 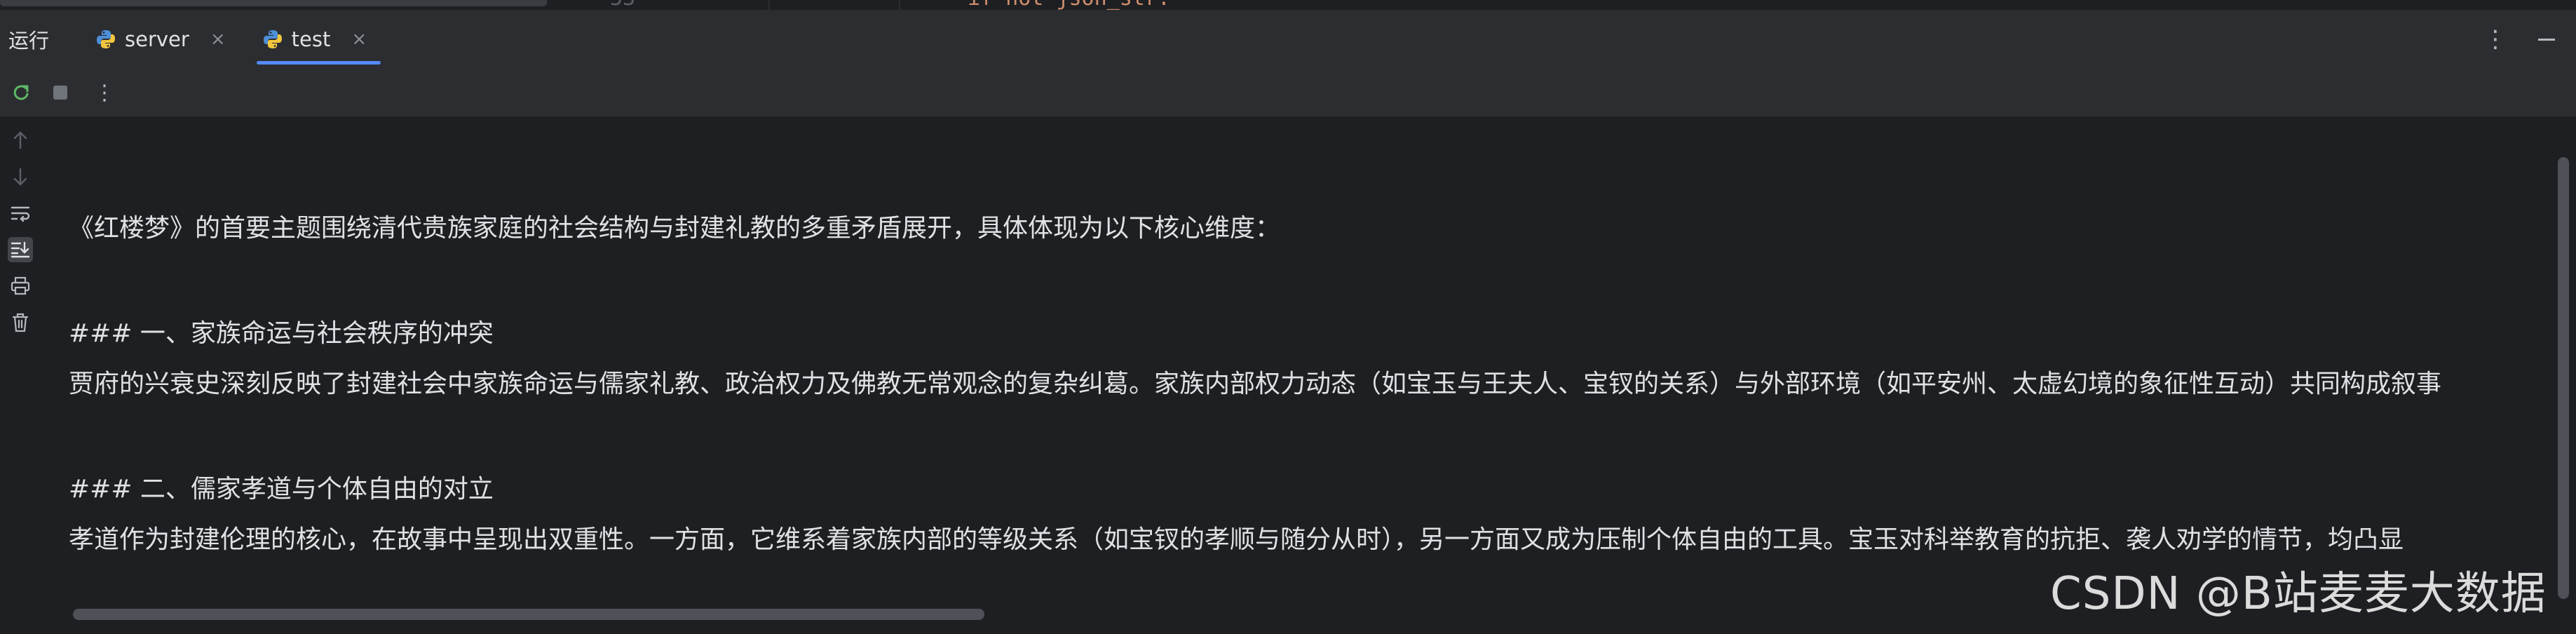 What do you see at coordinates (20, 213) in the screenshot?
I see `soft-wrap-icon` at bounding box center [20, 213].